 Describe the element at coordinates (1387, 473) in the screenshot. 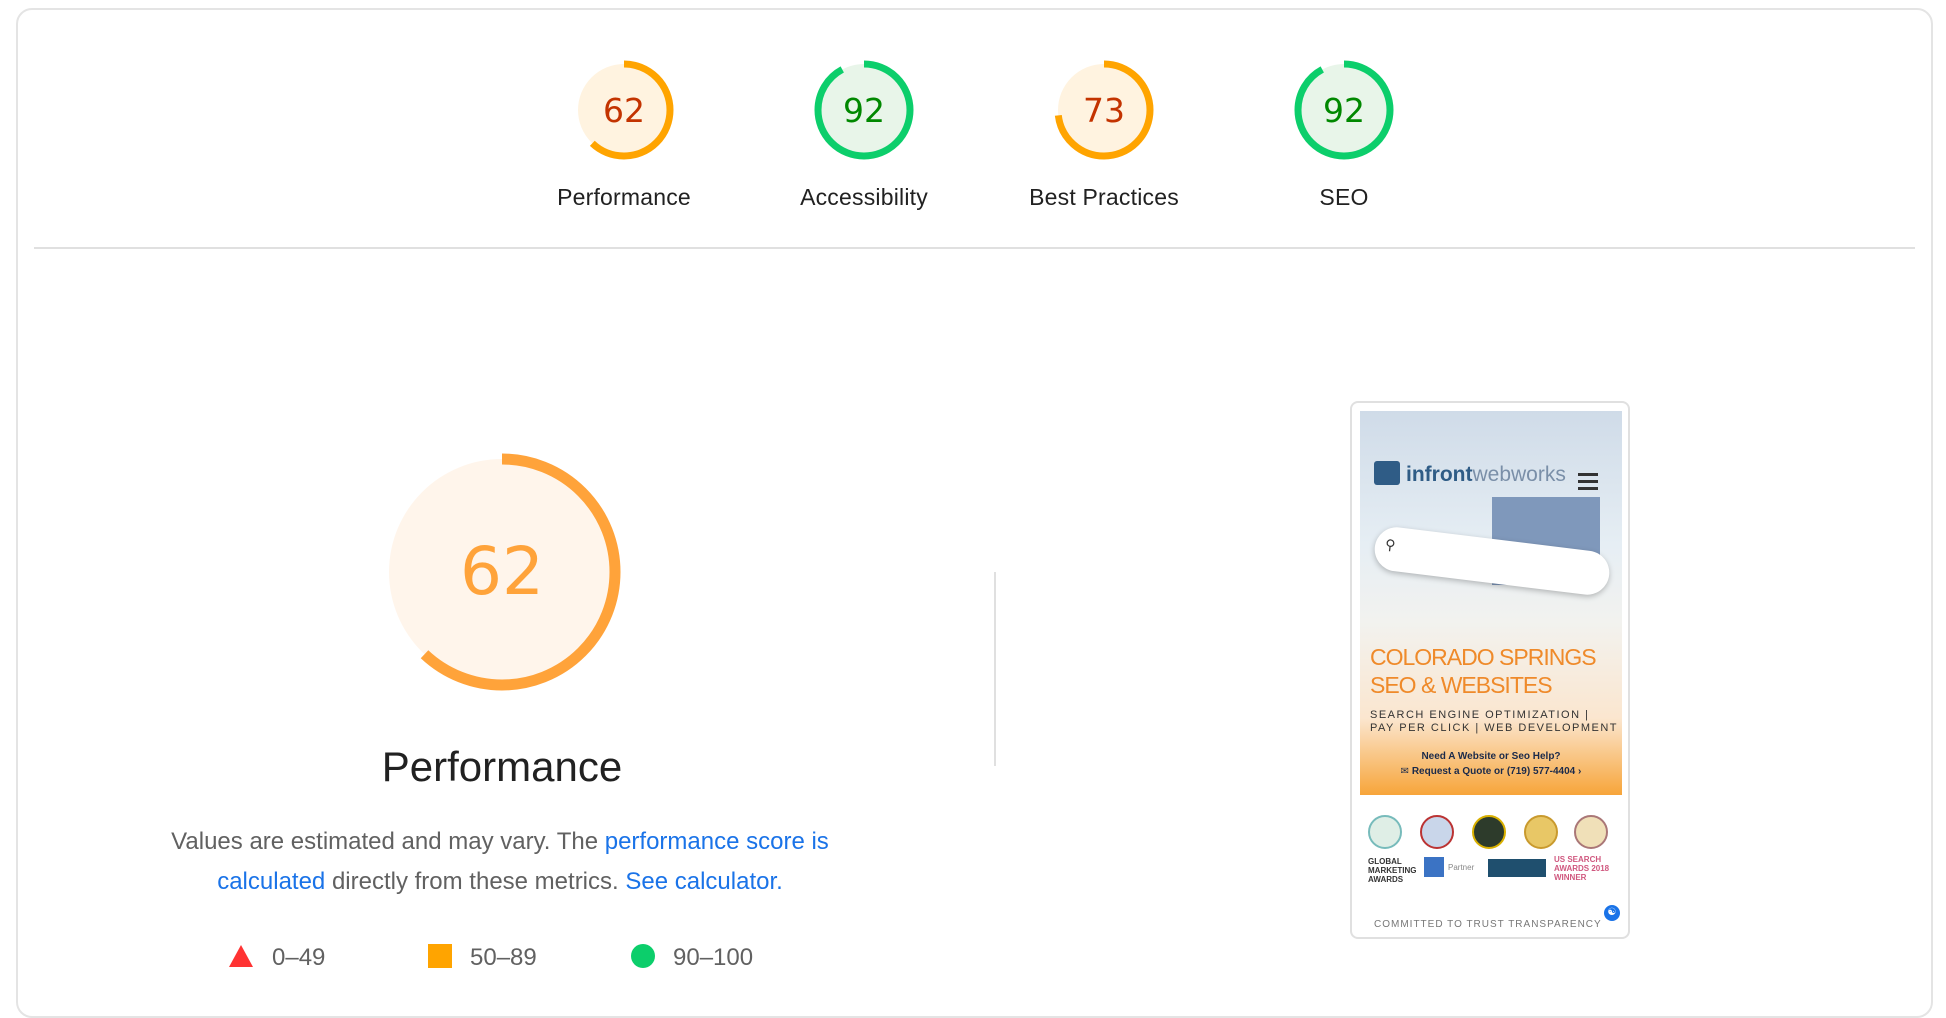

I see `logo-mark-icon` at that location.